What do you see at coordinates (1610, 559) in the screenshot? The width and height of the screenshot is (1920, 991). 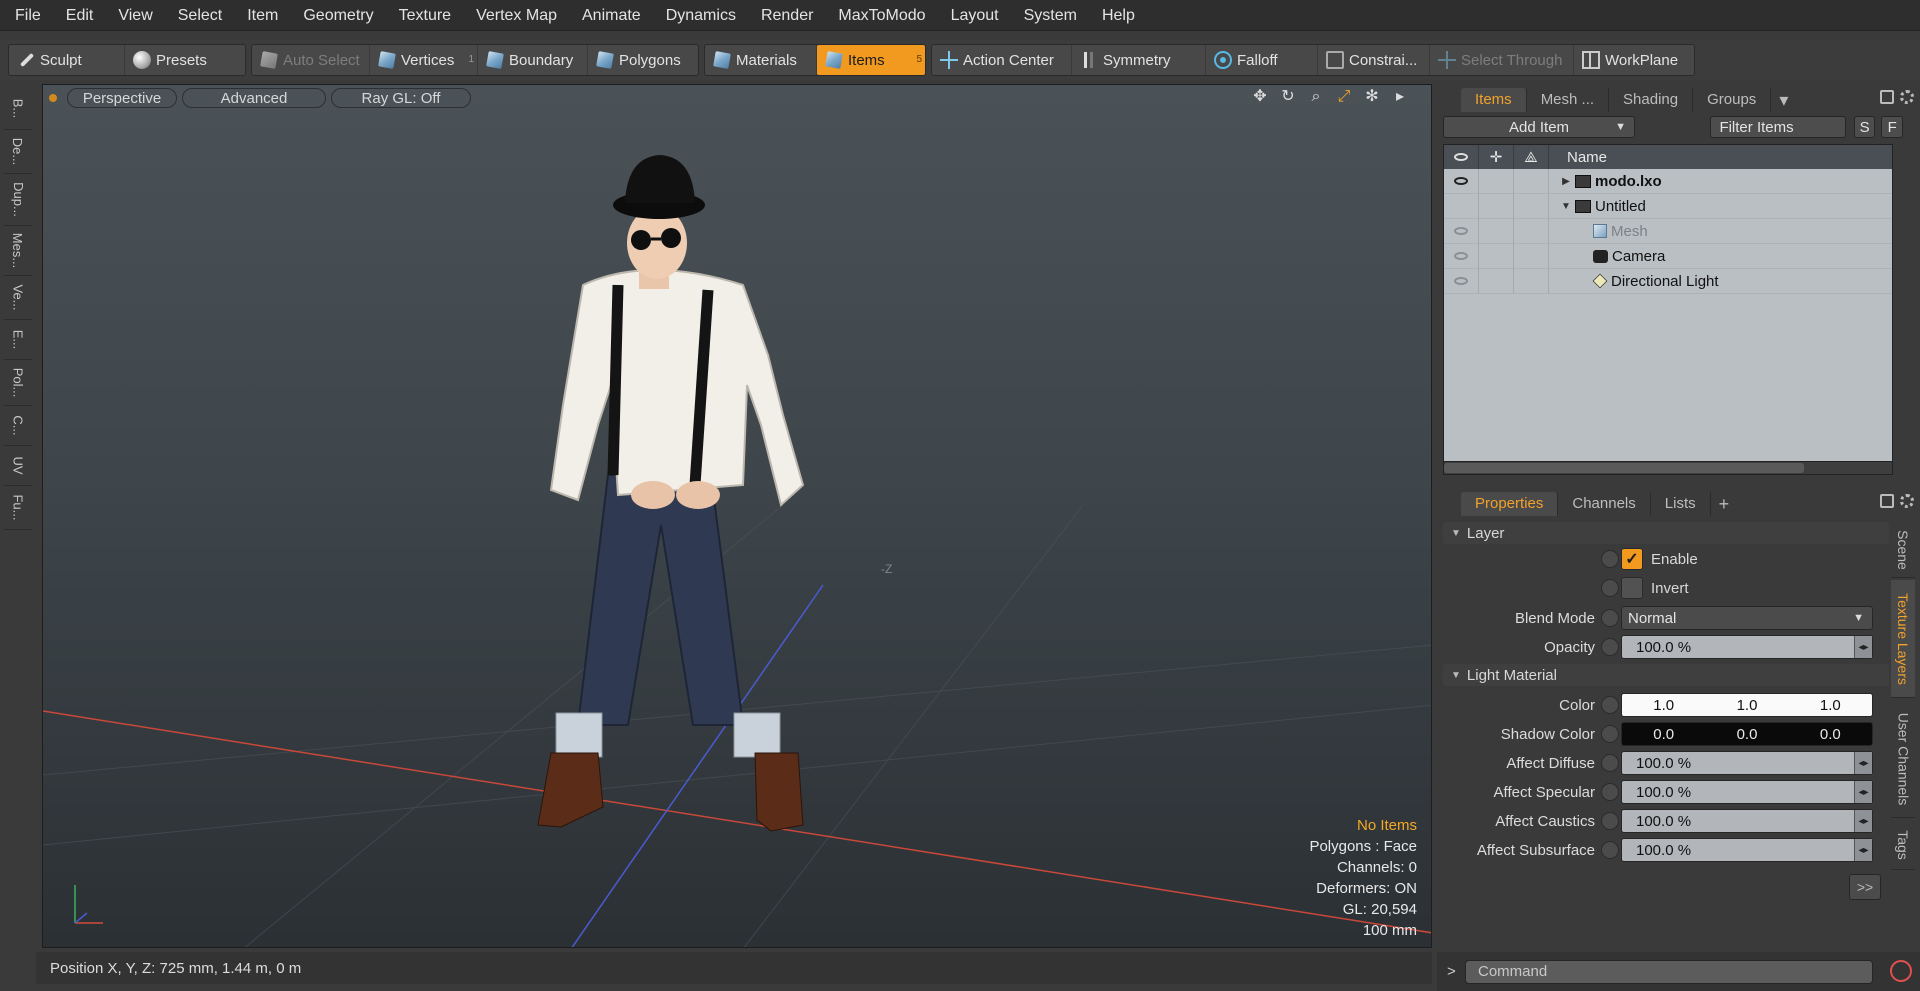 I see `enable-knob` at bounding box center [1610, 559].